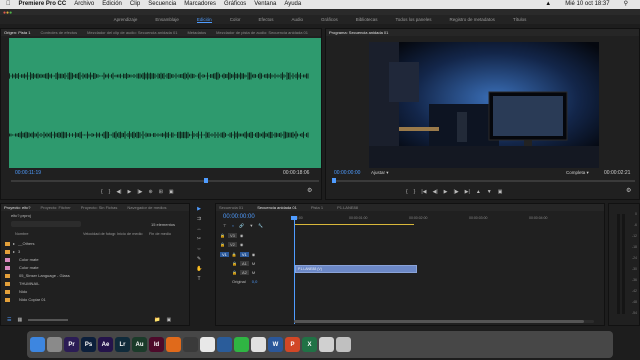 The width and height of the screenshot is (640, 360). I want to click on ripple-edit-icon: ↔, so click(199, 229).